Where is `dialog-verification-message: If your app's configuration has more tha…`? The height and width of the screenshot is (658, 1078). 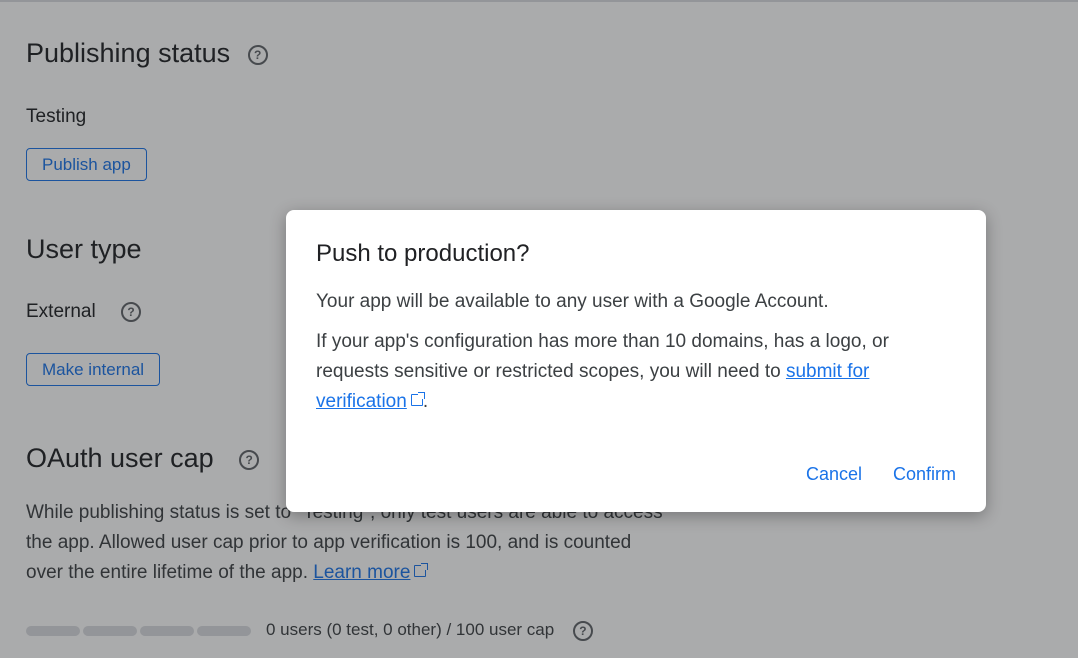
dialog-verification-message: If your app's configuration has more tha… is located at coordinates (636, 372).